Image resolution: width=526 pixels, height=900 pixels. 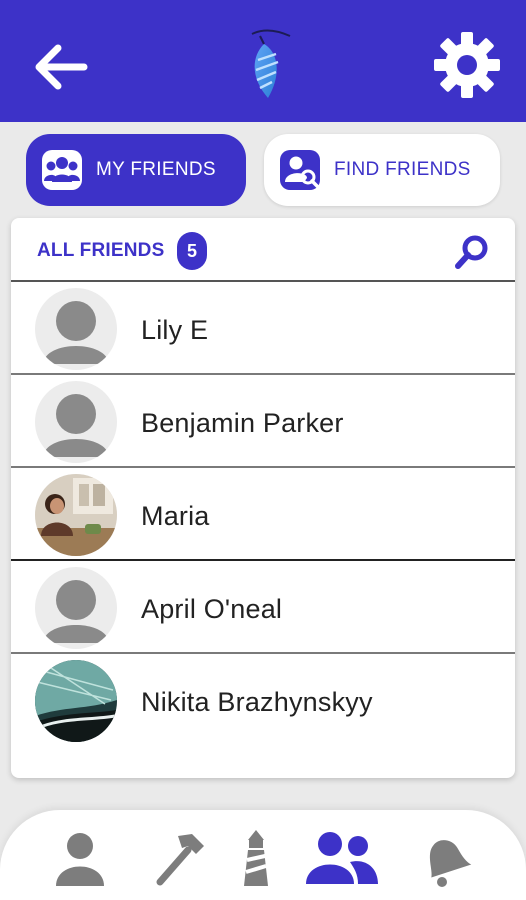 I want to click on my-friends-label: MY FRIENDS, so click(x=156, y=169).